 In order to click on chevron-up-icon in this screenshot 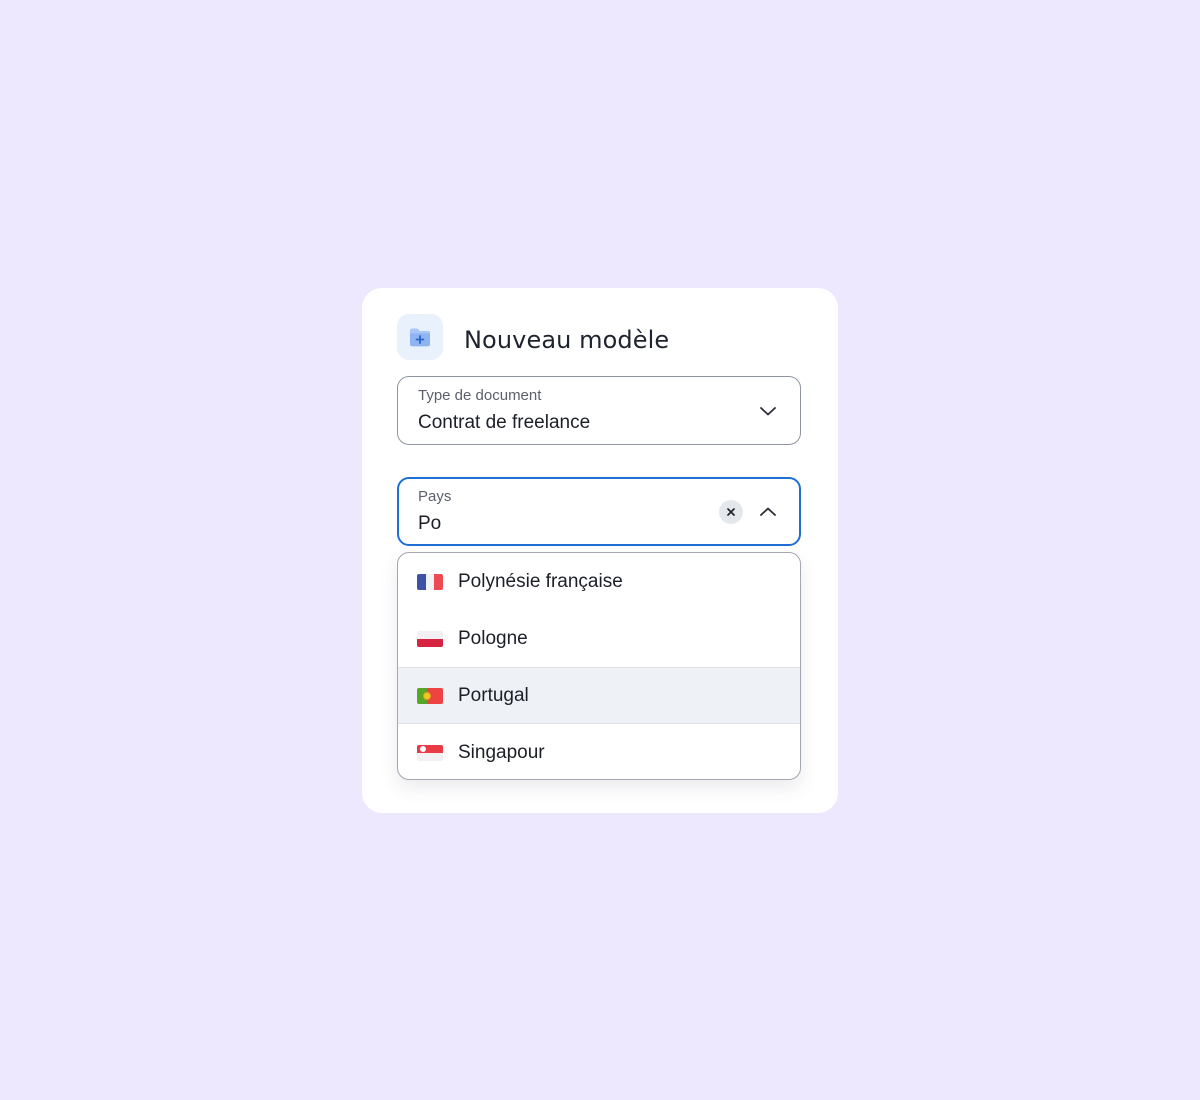, I will do `click(768, 512)`.